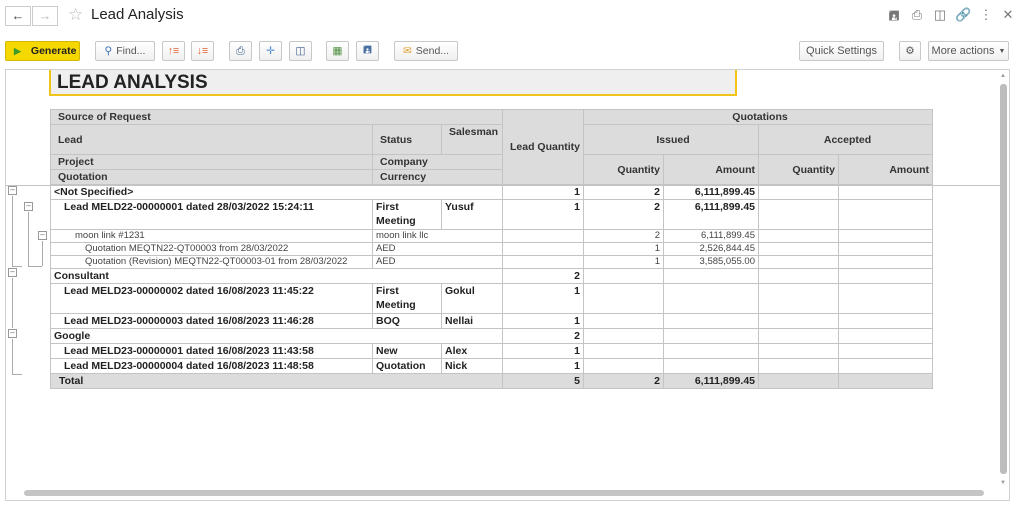 The height and width of the screenshot is (508, 1024). Describe the element at coordinates (1002, 51) in the screenshot. I see `chevron-down-icon: ▼` at that location.